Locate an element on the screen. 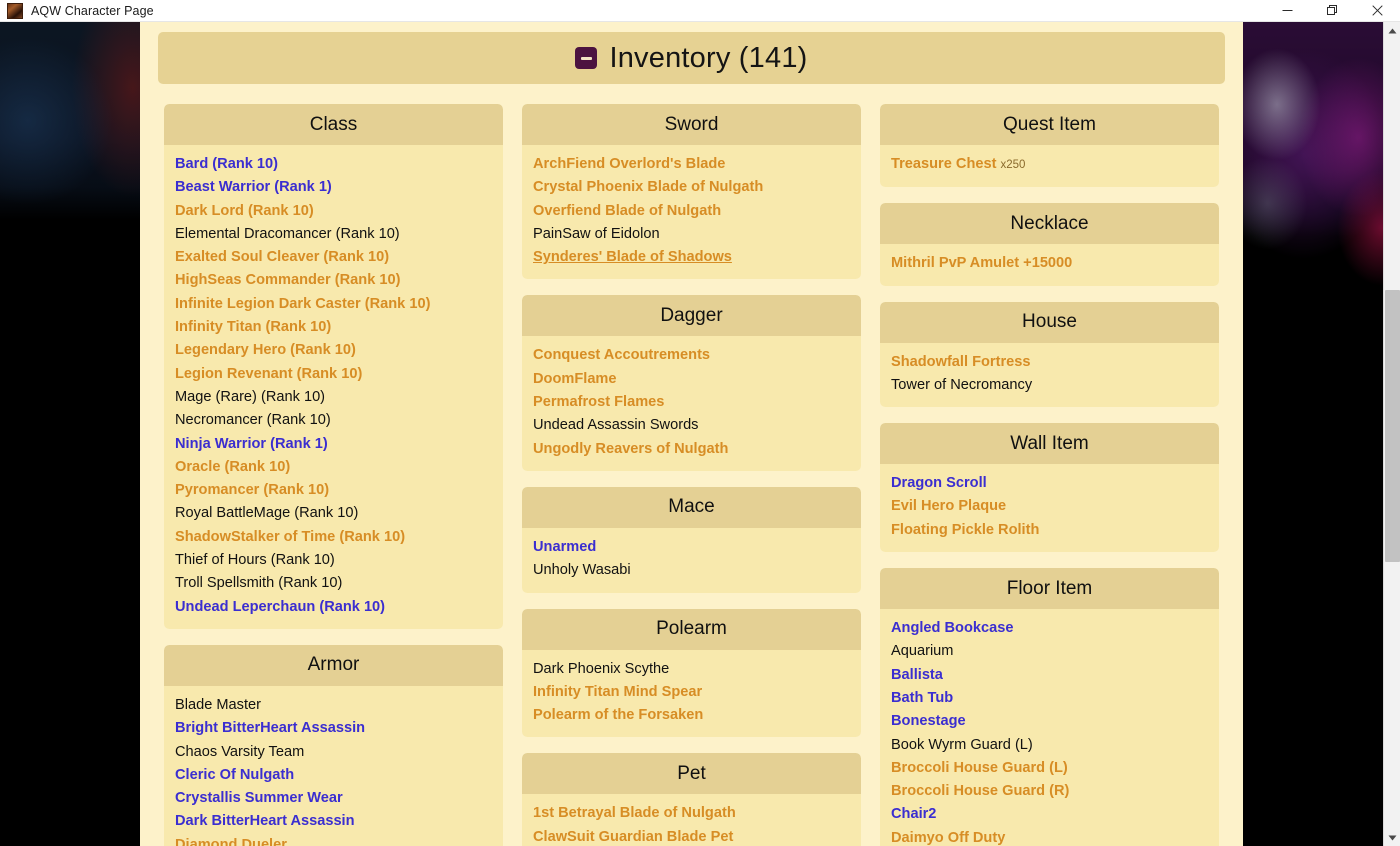 This screenshot has height=846, width=1400. inventory-item: Chair2 is located at coordinates (1049, 814).